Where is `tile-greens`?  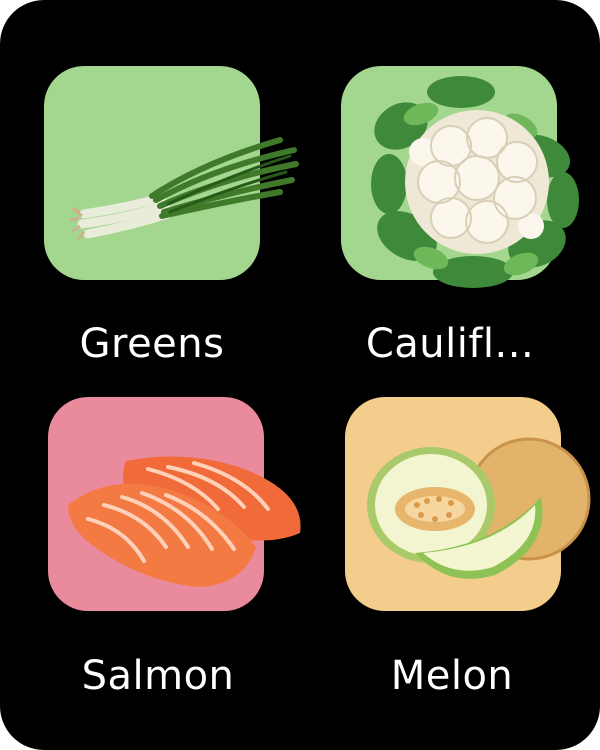 tile-greens is located at coordinates (171, 173).